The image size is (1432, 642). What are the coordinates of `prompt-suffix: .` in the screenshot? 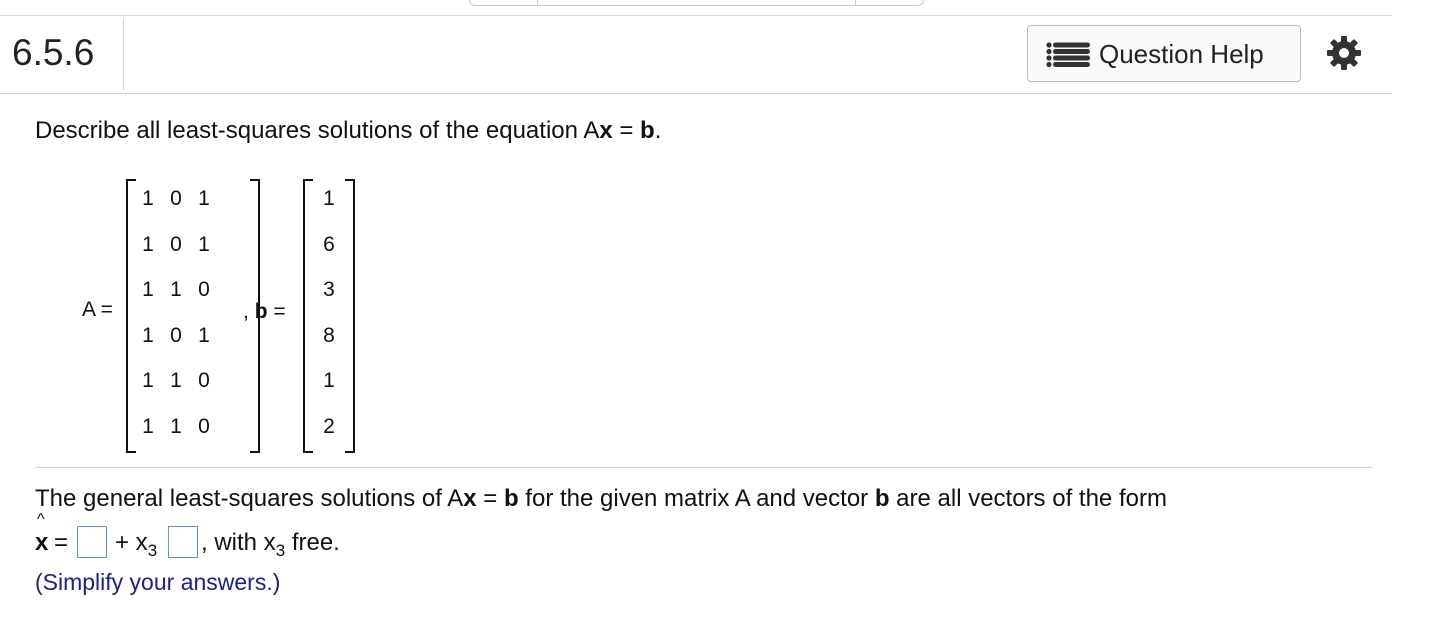 It's located at (658, 130).